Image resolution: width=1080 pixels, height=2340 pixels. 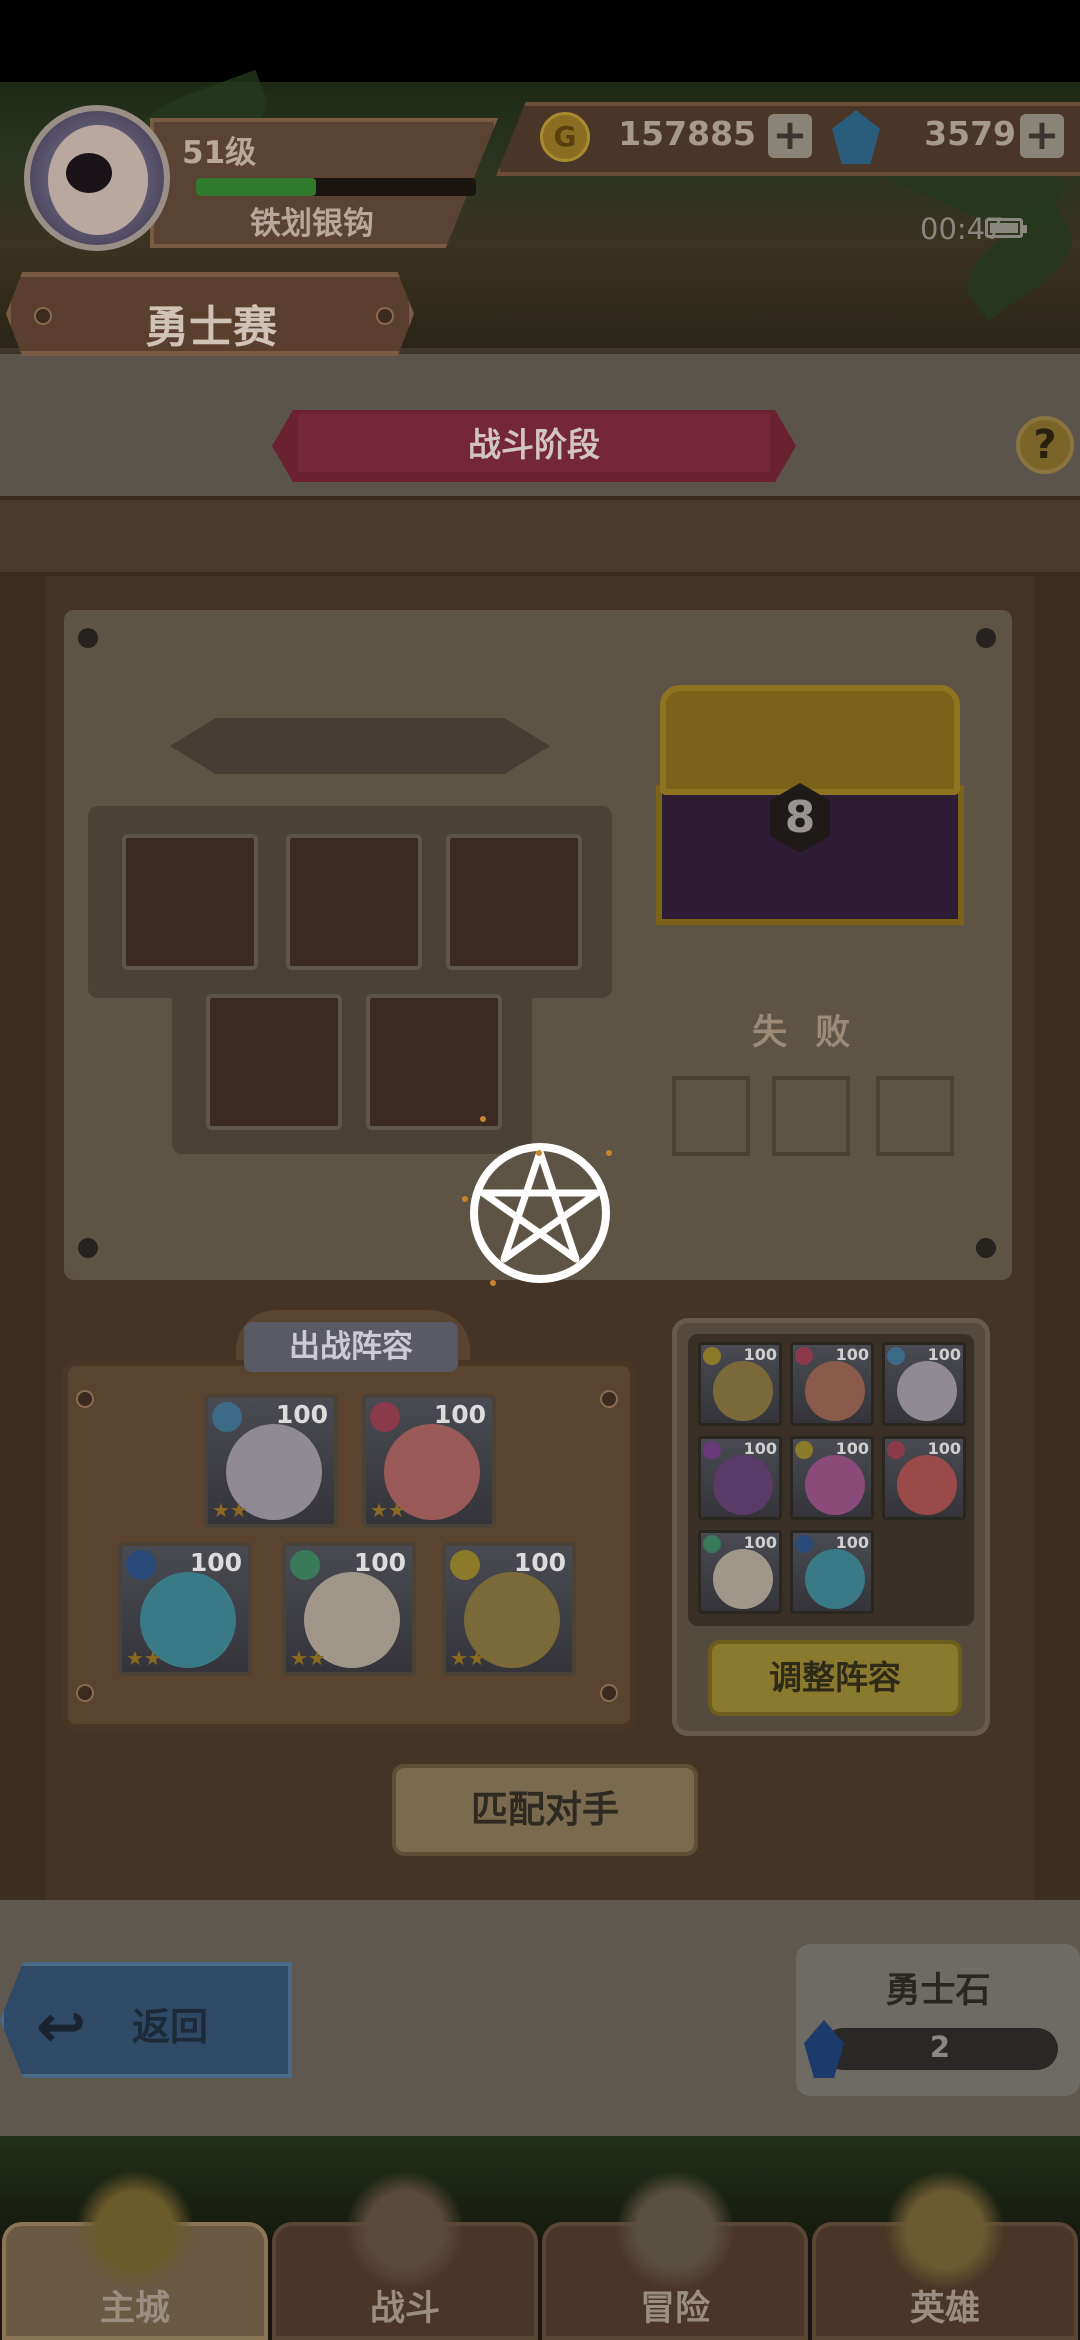 What do you see at coordinates (711, 1116) in the screenshot?
I see `result-box` at bounding box center [711, 1116].